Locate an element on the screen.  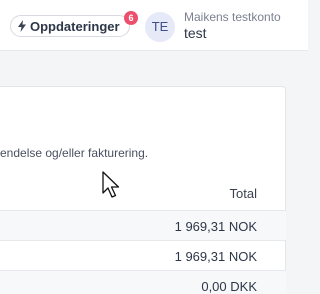
account-name: Maikens testkonto is located at coordinates (232, 17).